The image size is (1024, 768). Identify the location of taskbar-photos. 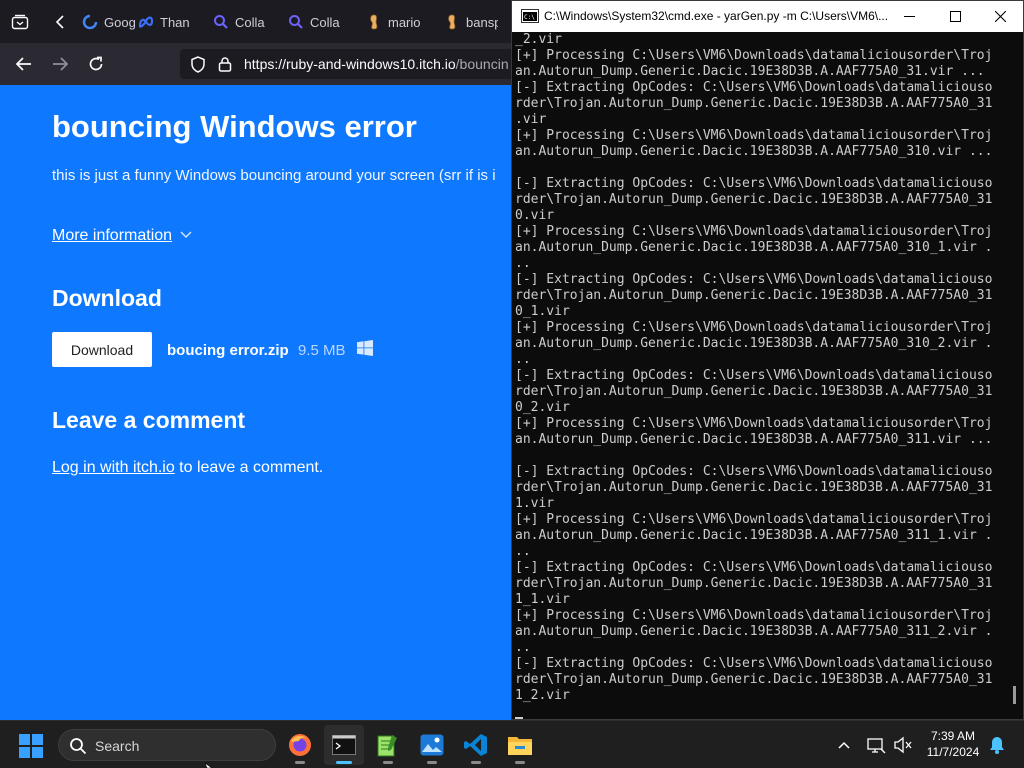
(432, 745).